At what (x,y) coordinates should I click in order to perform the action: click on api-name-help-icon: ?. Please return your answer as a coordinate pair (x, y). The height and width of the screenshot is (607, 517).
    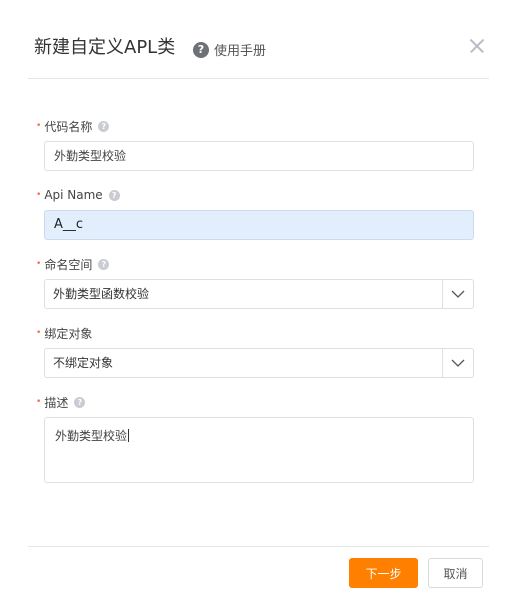
    Looking at the image, I should click on (114, 195).